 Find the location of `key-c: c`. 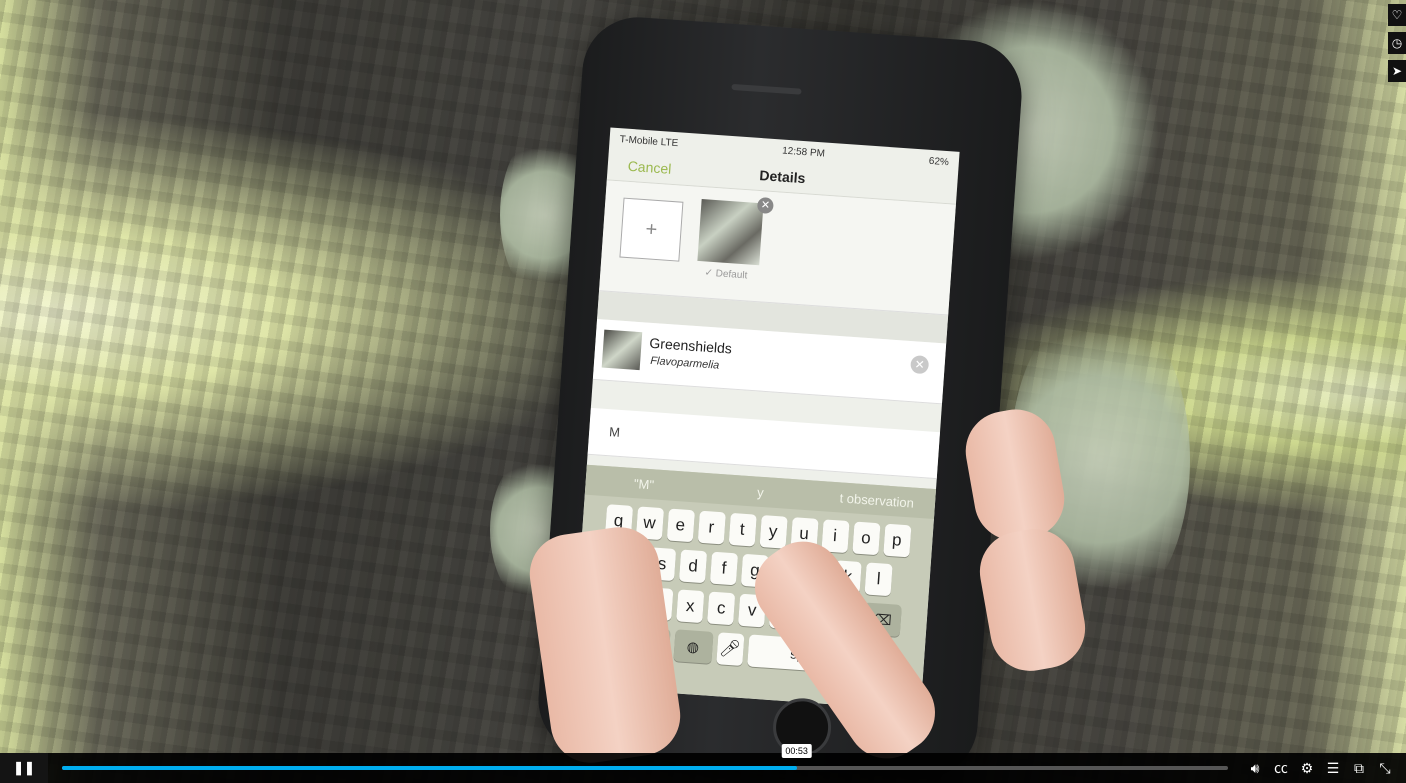

key-c: c is located at coordinates (721, 608).